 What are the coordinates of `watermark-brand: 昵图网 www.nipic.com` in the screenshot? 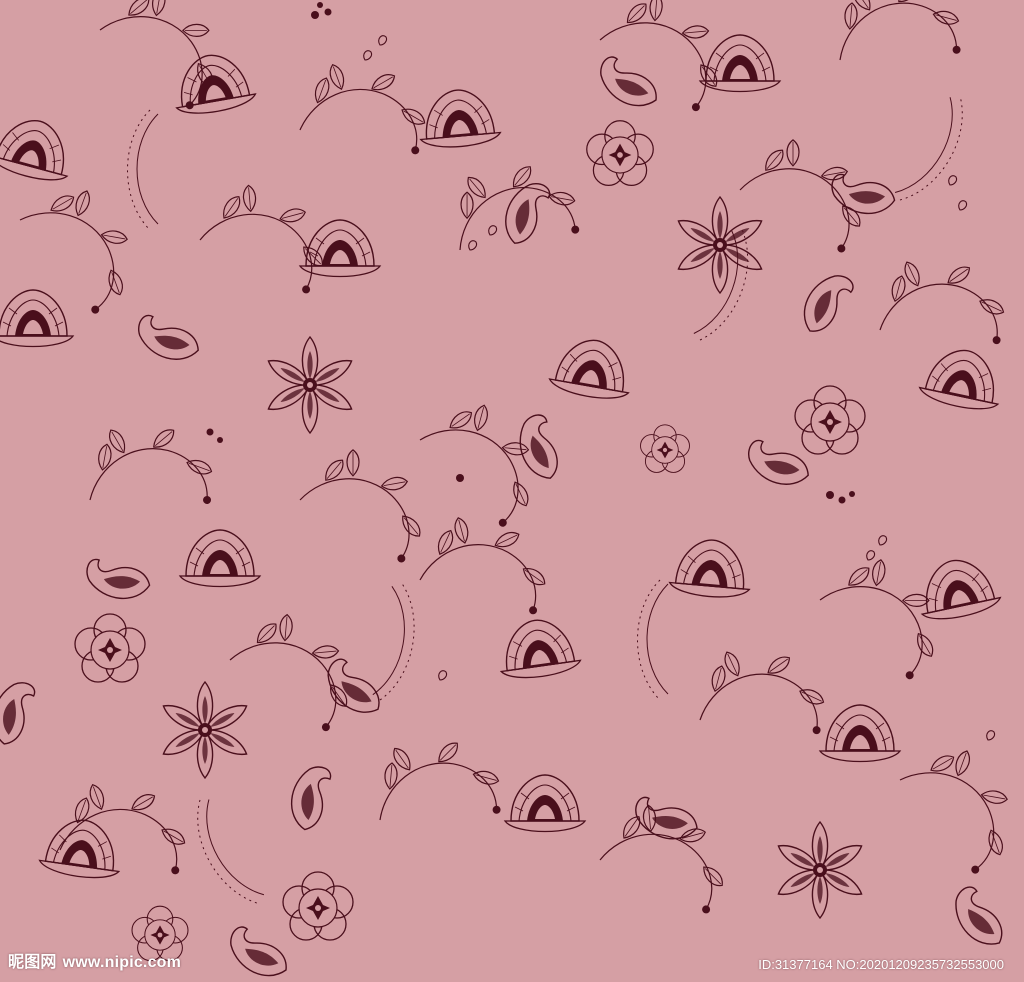 It's located at (94, 960).